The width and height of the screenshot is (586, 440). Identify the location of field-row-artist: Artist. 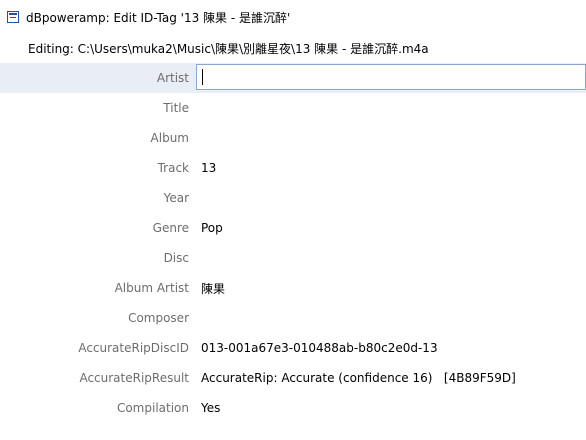
(293, 78).